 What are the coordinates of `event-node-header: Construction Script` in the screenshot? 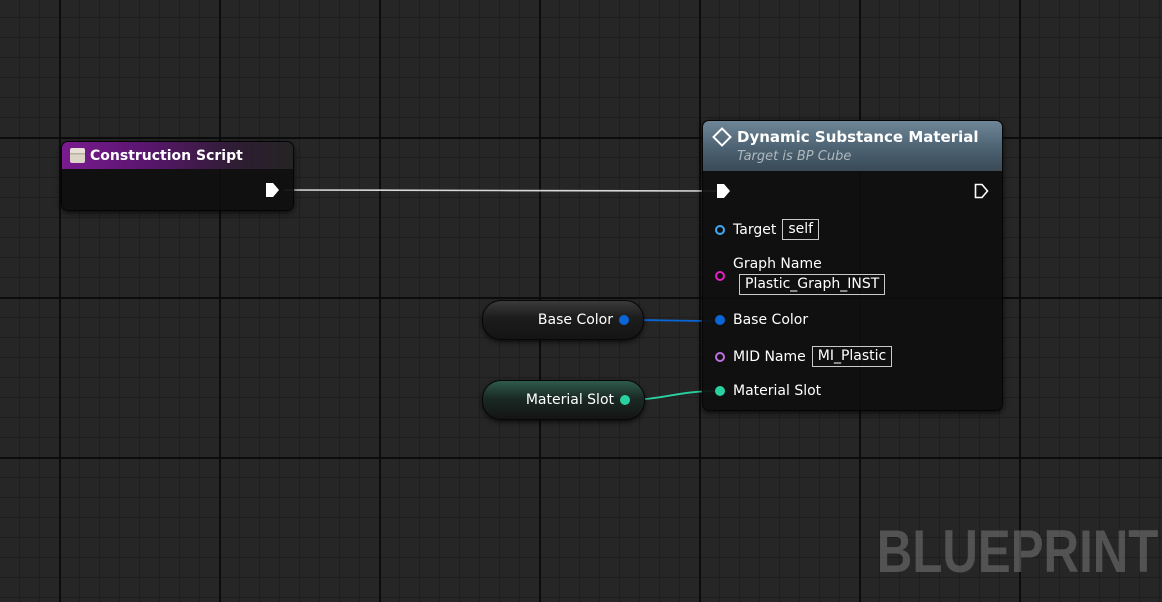 It's located at (177, 155).